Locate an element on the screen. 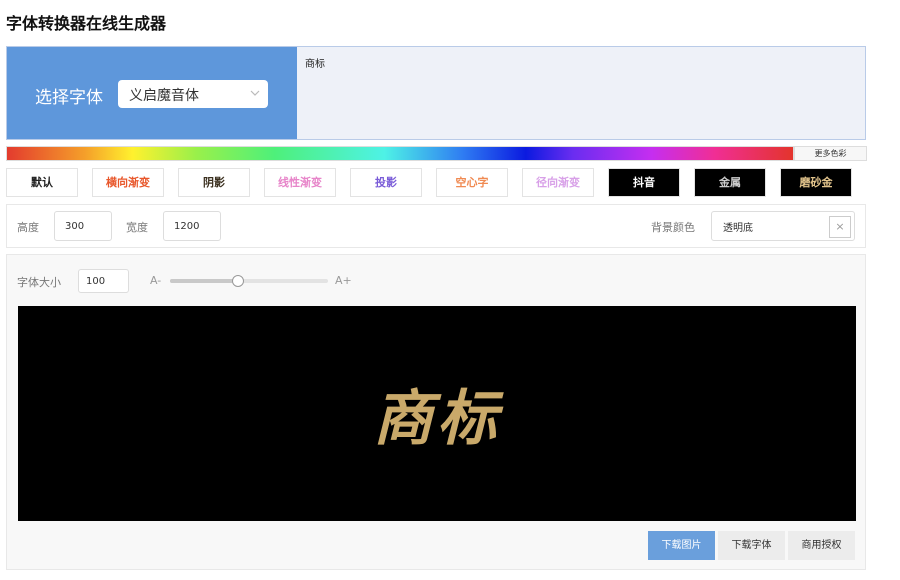 This screenshot has height=580, width=900. font-select-dropdown: 义启魔音体 is located at coordinates (193, 94).